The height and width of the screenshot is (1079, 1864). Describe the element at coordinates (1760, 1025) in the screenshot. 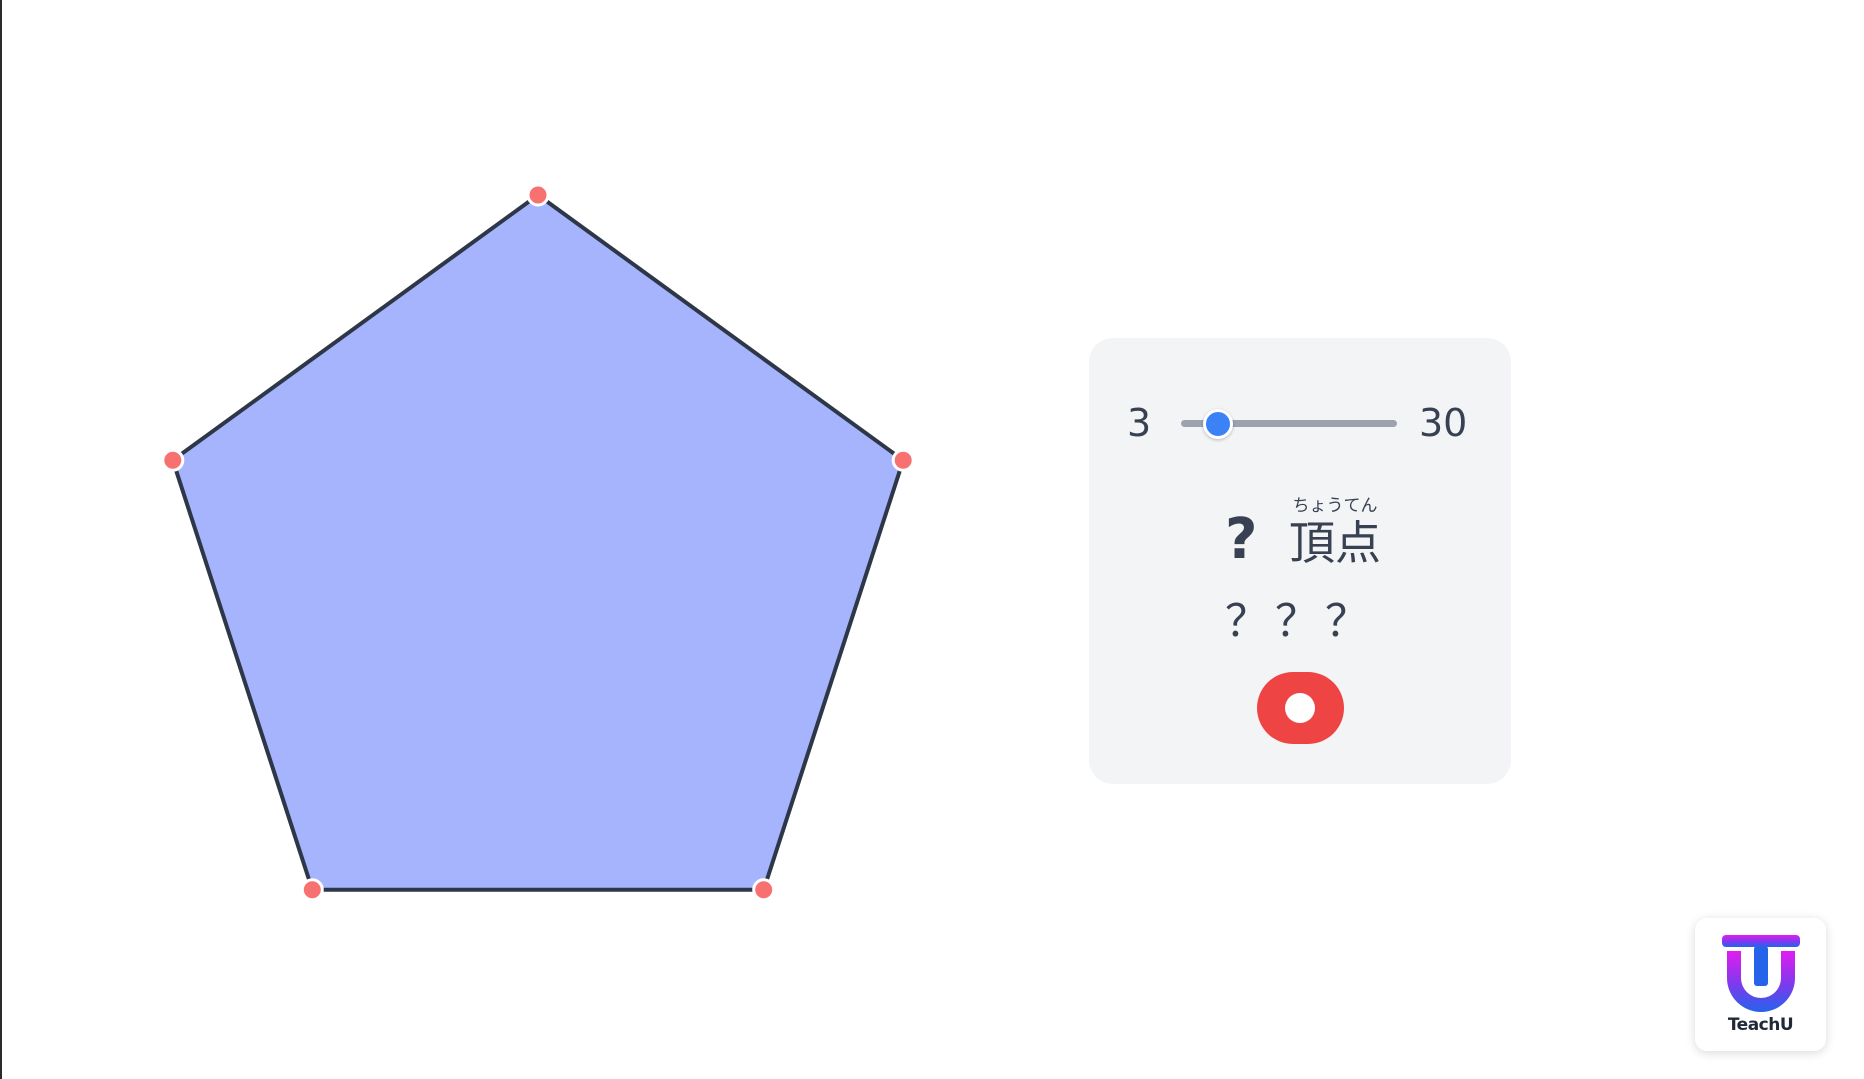

I see `logo-text: TeachU` at that location.